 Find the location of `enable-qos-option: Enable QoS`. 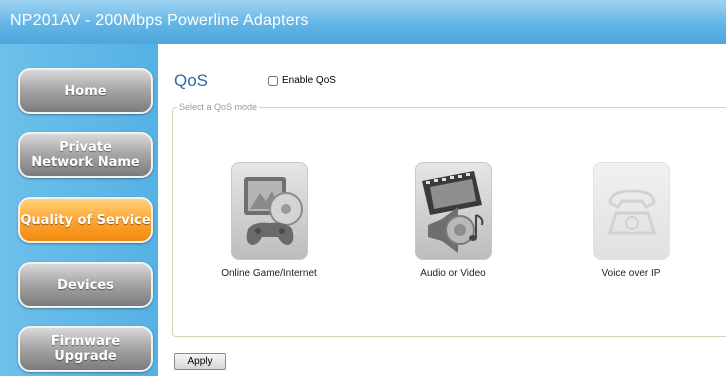

enable-qos-option: Enable QoS is located at coordinates (302, 80).